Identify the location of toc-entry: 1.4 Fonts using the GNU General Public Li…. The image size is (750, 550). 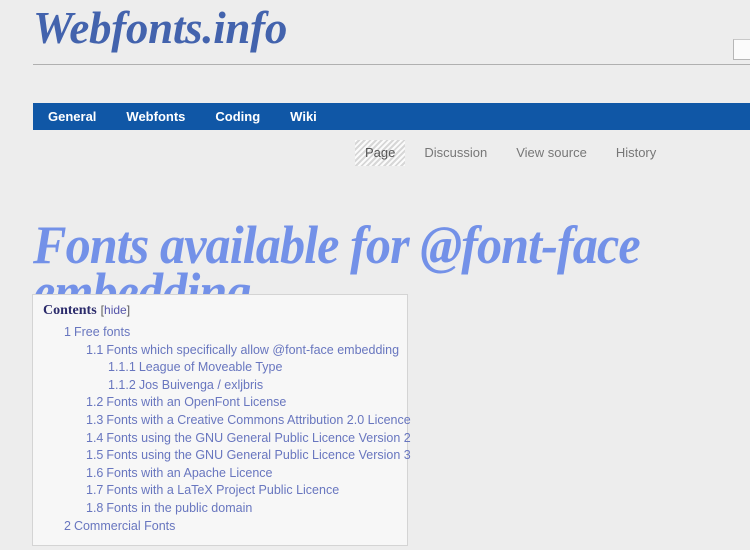
(227, 439).